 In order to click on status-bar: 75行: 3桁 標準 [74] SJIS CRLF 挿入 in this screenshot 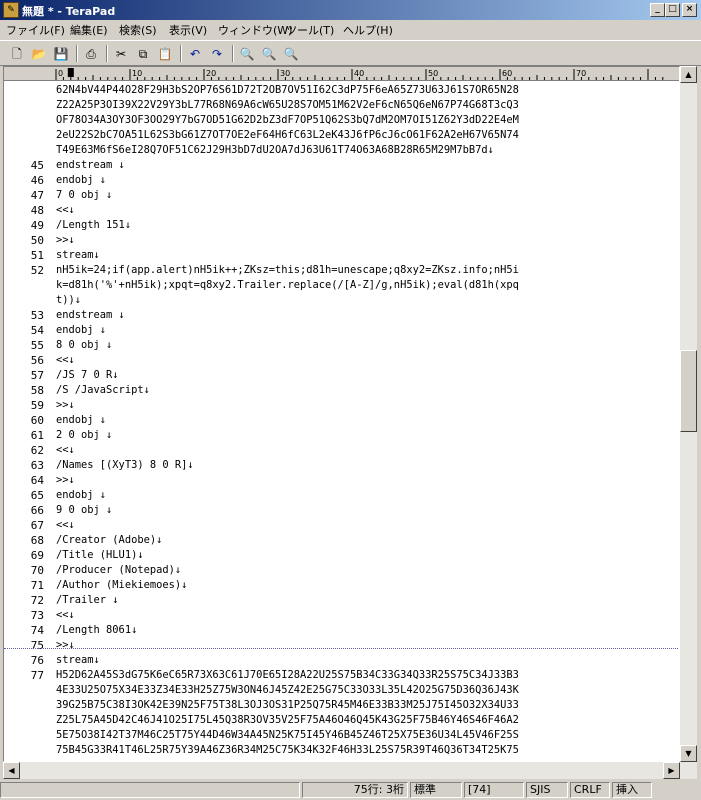, I will do `click(350, 790)`.